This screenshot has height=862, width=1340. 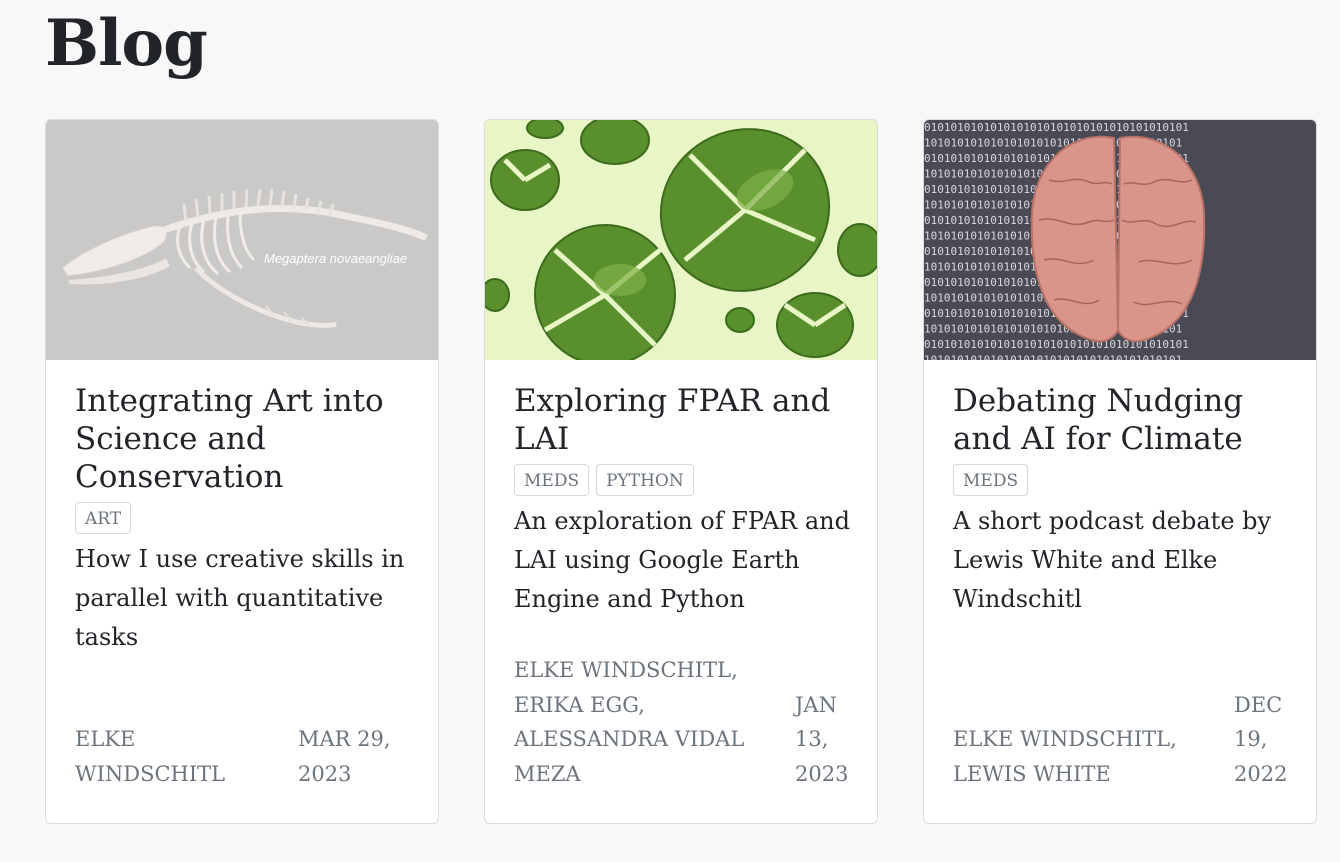 I want to click on whale-image-caption: Megaptera novaeangliae, so click(x=335, y=258).